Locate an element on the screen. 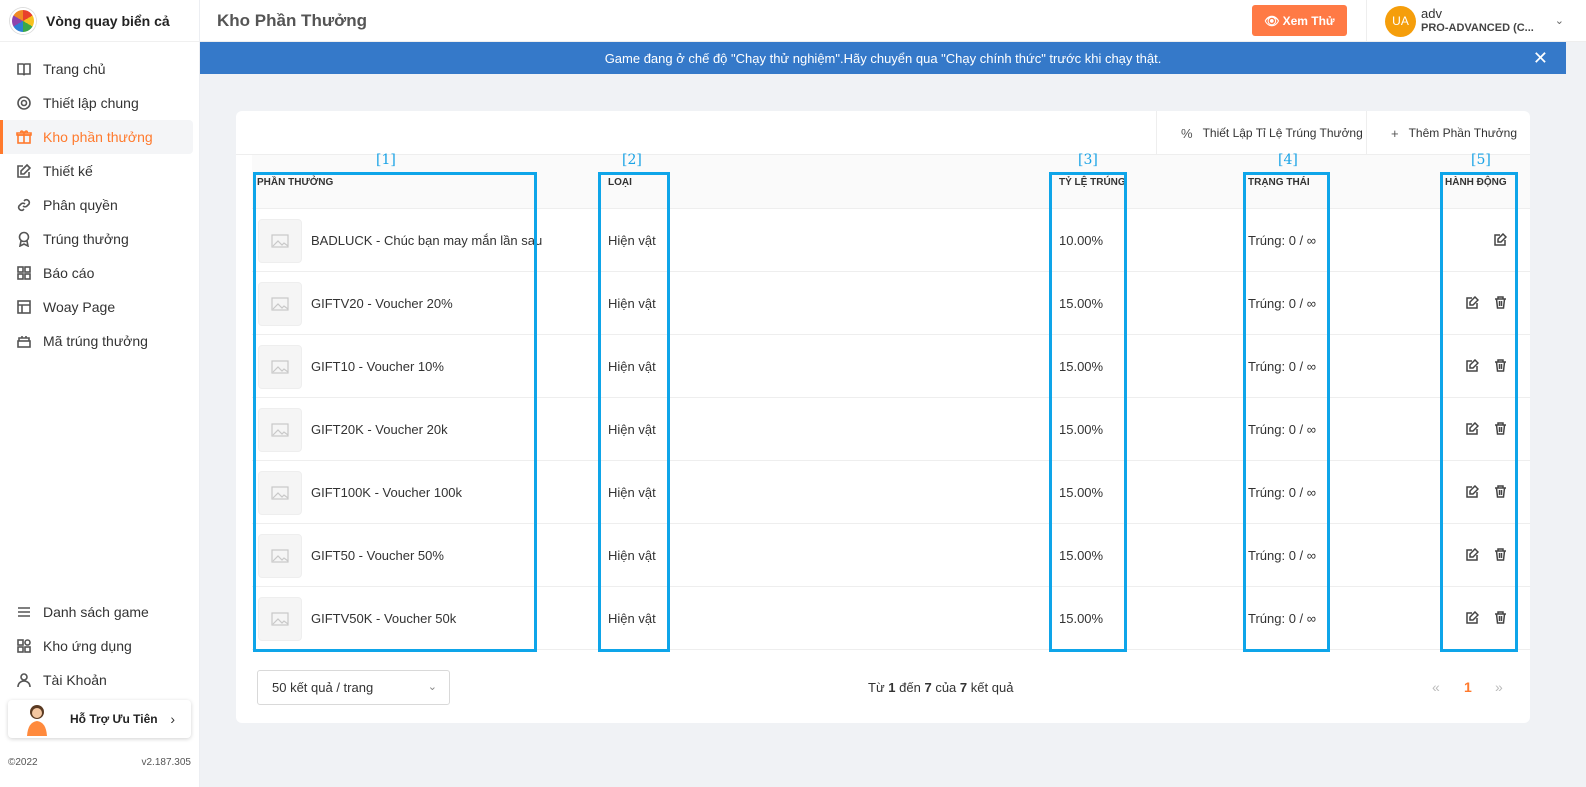  close-icon: ✕ is located at coordinates (1540, 58).